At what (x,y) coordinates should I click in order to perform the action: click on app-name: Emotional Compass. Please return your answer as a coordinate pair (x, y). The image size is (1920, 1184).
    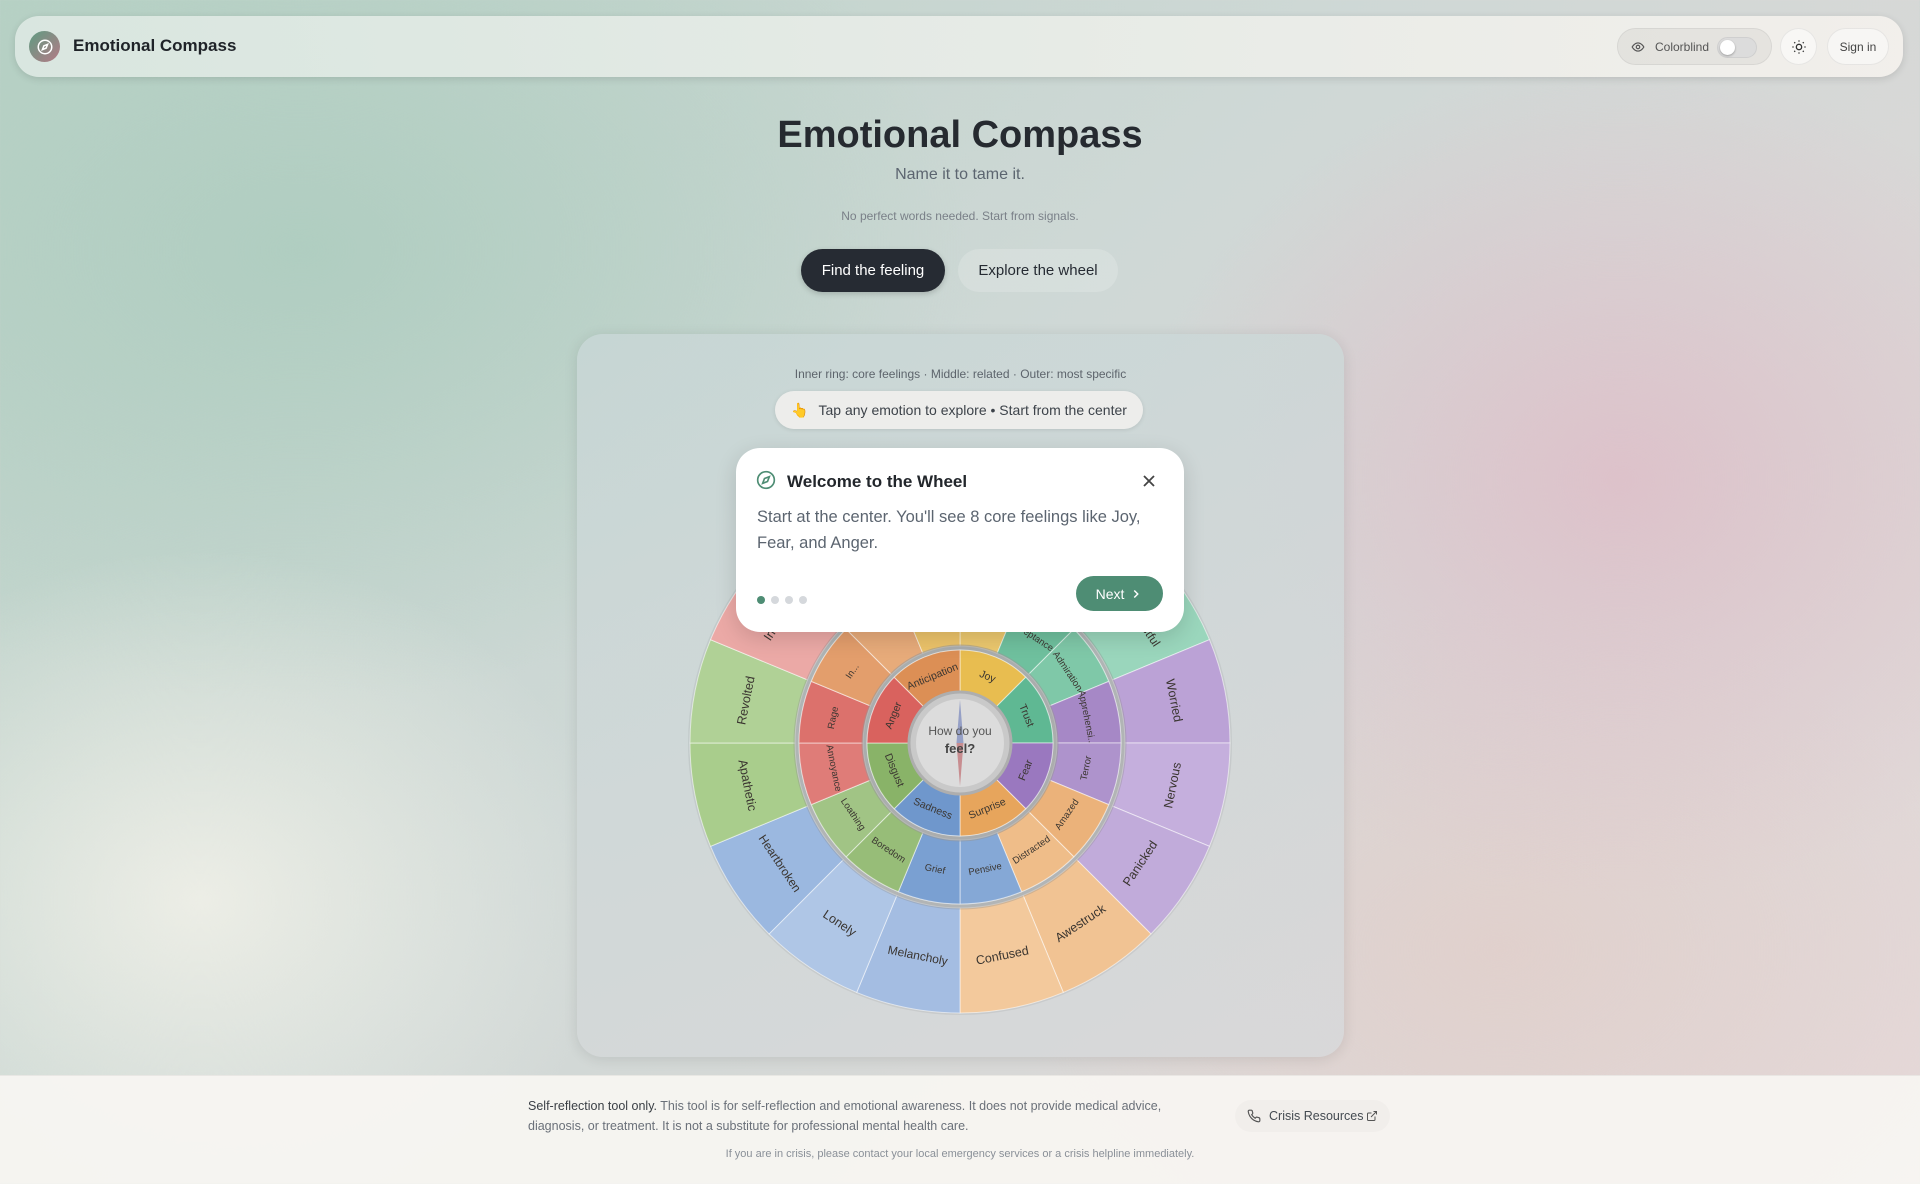
    Looking at the image, I should click on (154, 46).